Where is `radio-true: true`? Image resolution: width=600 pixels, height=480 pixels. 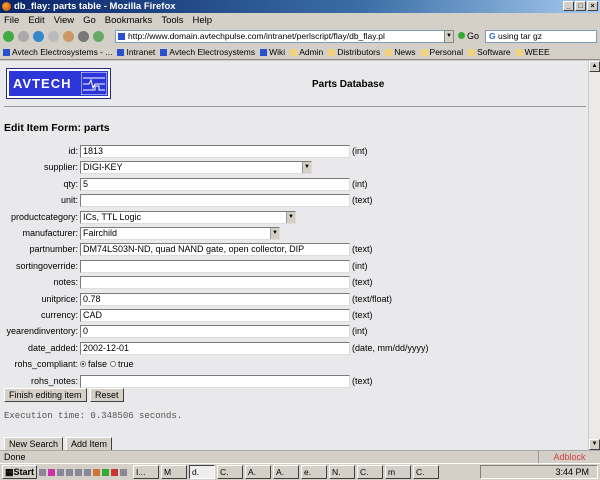
radio-true: true is located at coordinates (122, 364).